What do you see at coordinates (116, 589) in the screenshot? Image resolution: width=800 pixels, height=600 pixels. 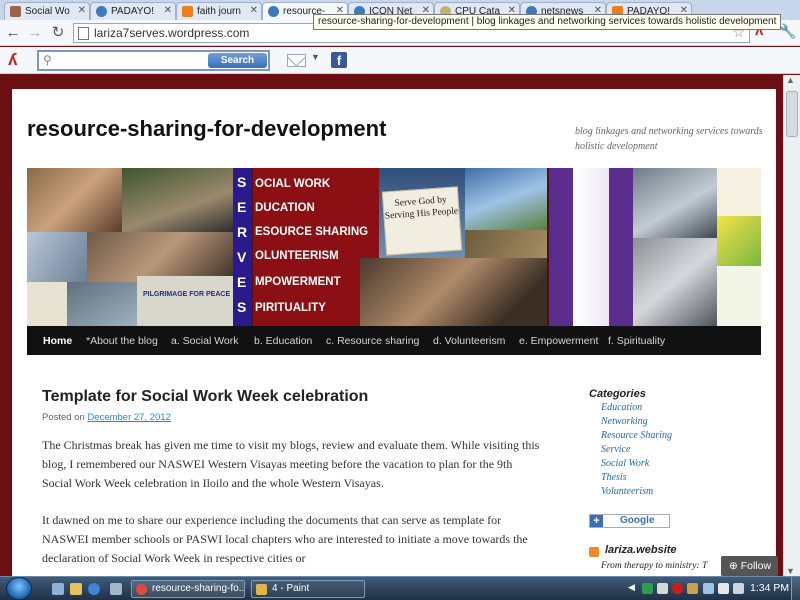 I see `switch-windows-icon` at bounding box center [116, 589].